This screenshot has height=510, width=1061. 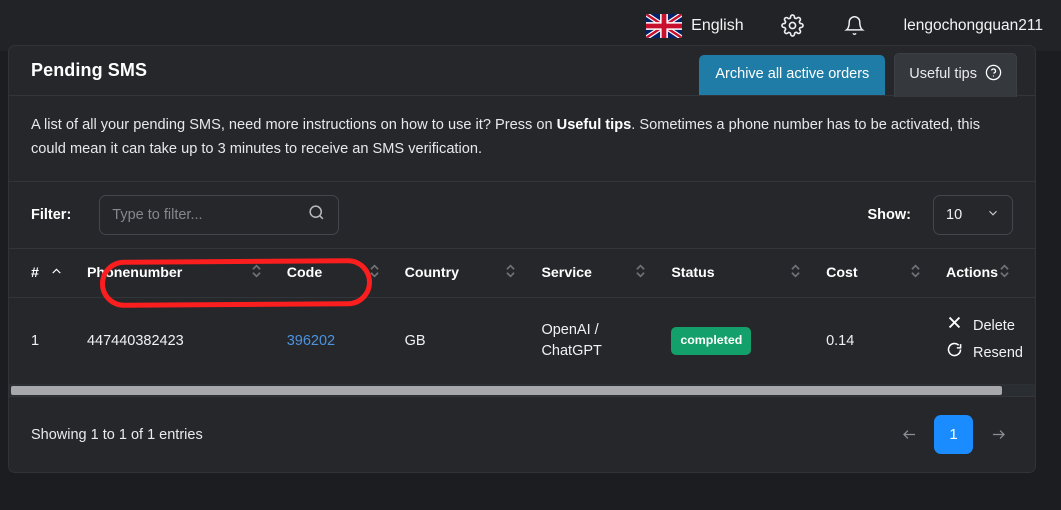 I want to click on column-header-service: Service, so click(x=606, y=274).